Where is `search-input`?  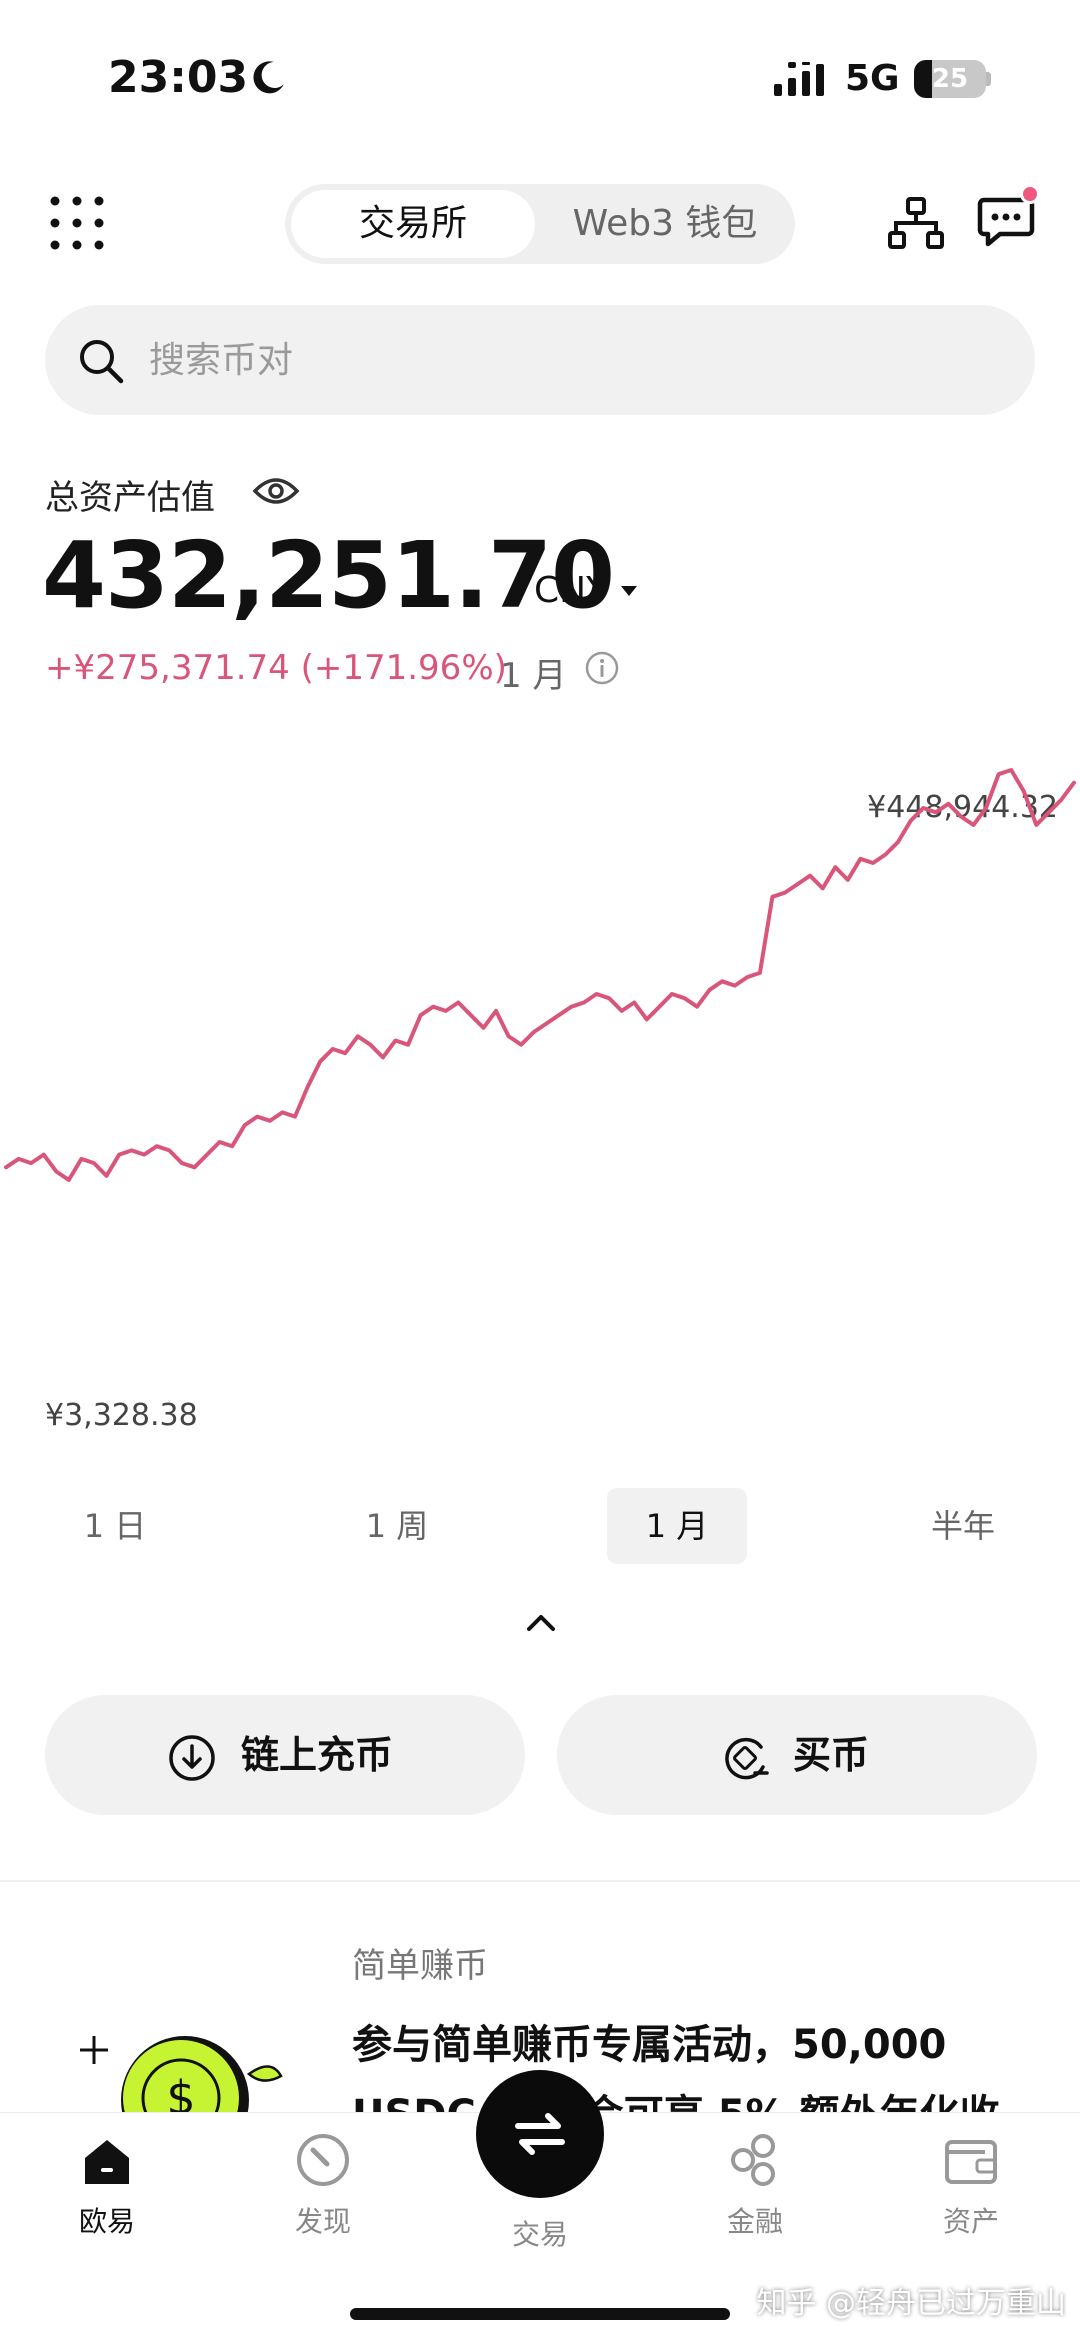
search-input is located at coordinates (559, 360).